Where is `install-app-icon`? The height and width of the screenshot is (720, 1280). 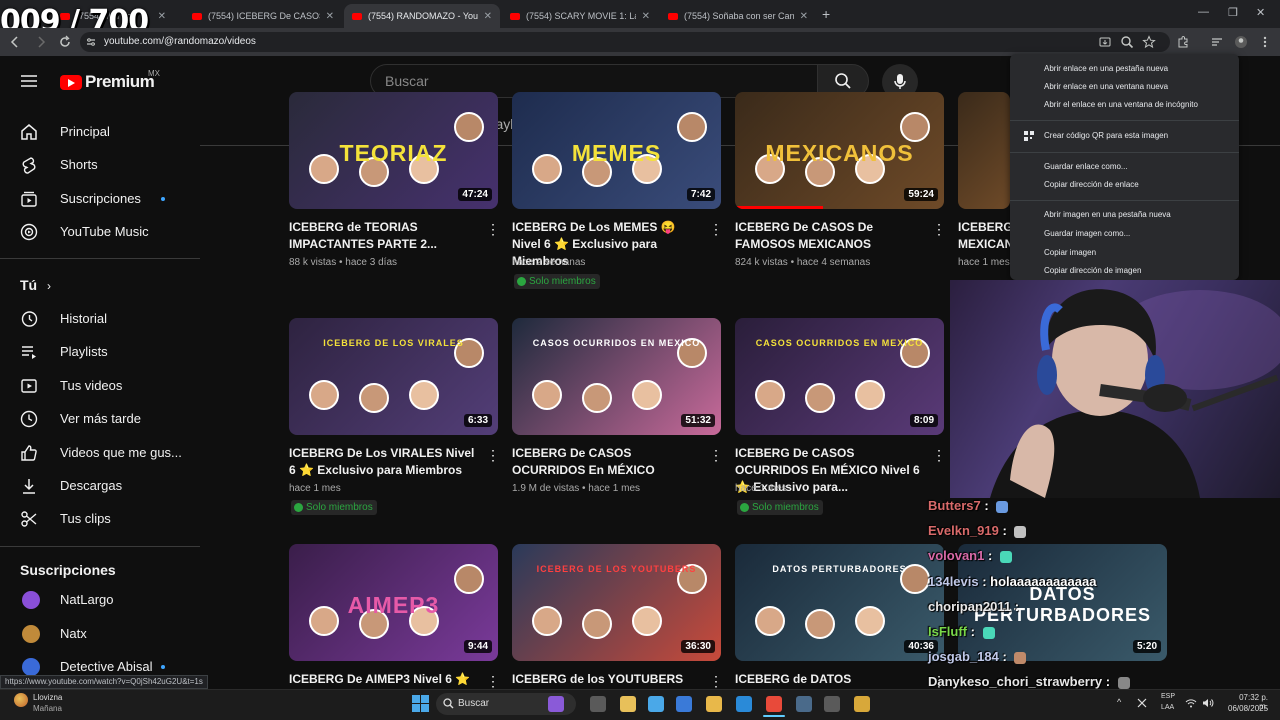
install-app-icon is located at coordinates (1105, 42).